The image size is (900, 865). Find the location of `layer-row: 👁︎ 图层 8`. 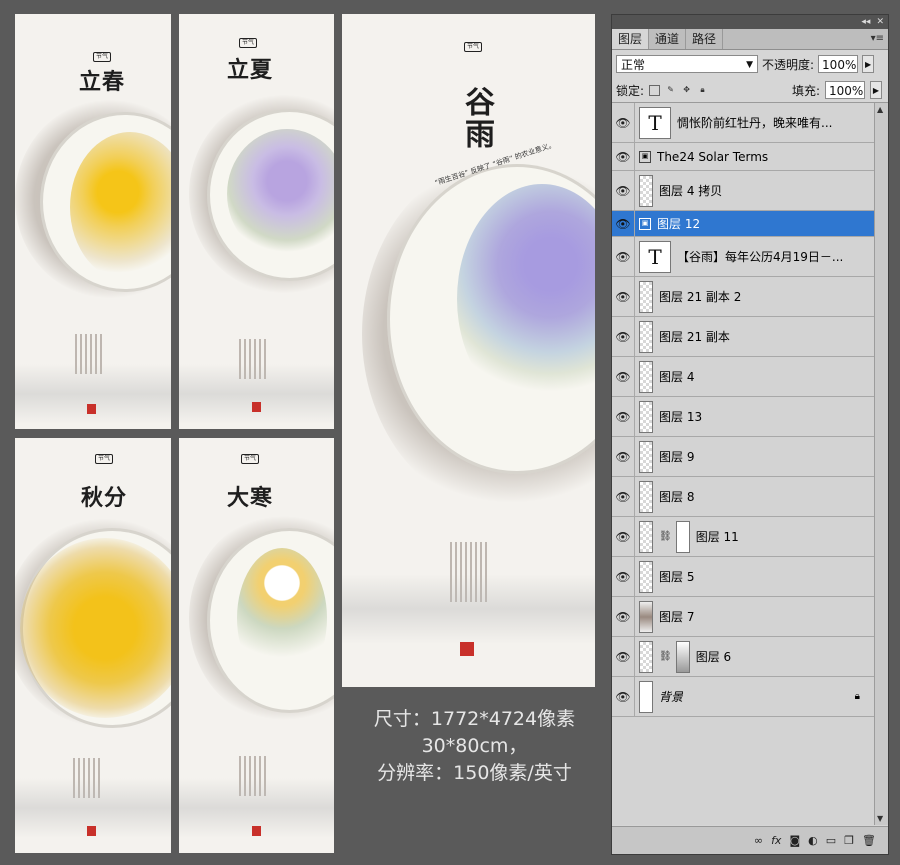

layer-row: 👁︎ 图层 8 is located at coordinates (743, 497).